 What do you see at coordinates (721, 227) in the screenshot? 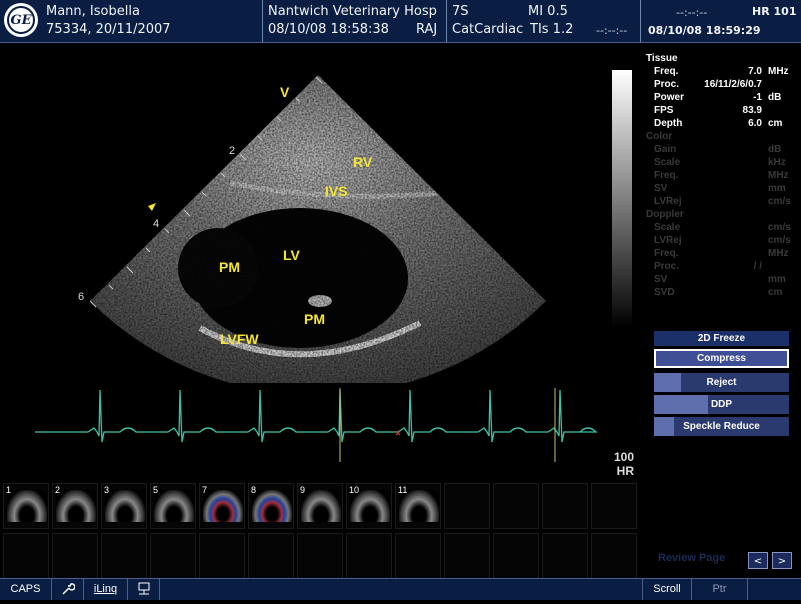
I see `param-row: Scale cm/s` at bounding box center [721, 227].